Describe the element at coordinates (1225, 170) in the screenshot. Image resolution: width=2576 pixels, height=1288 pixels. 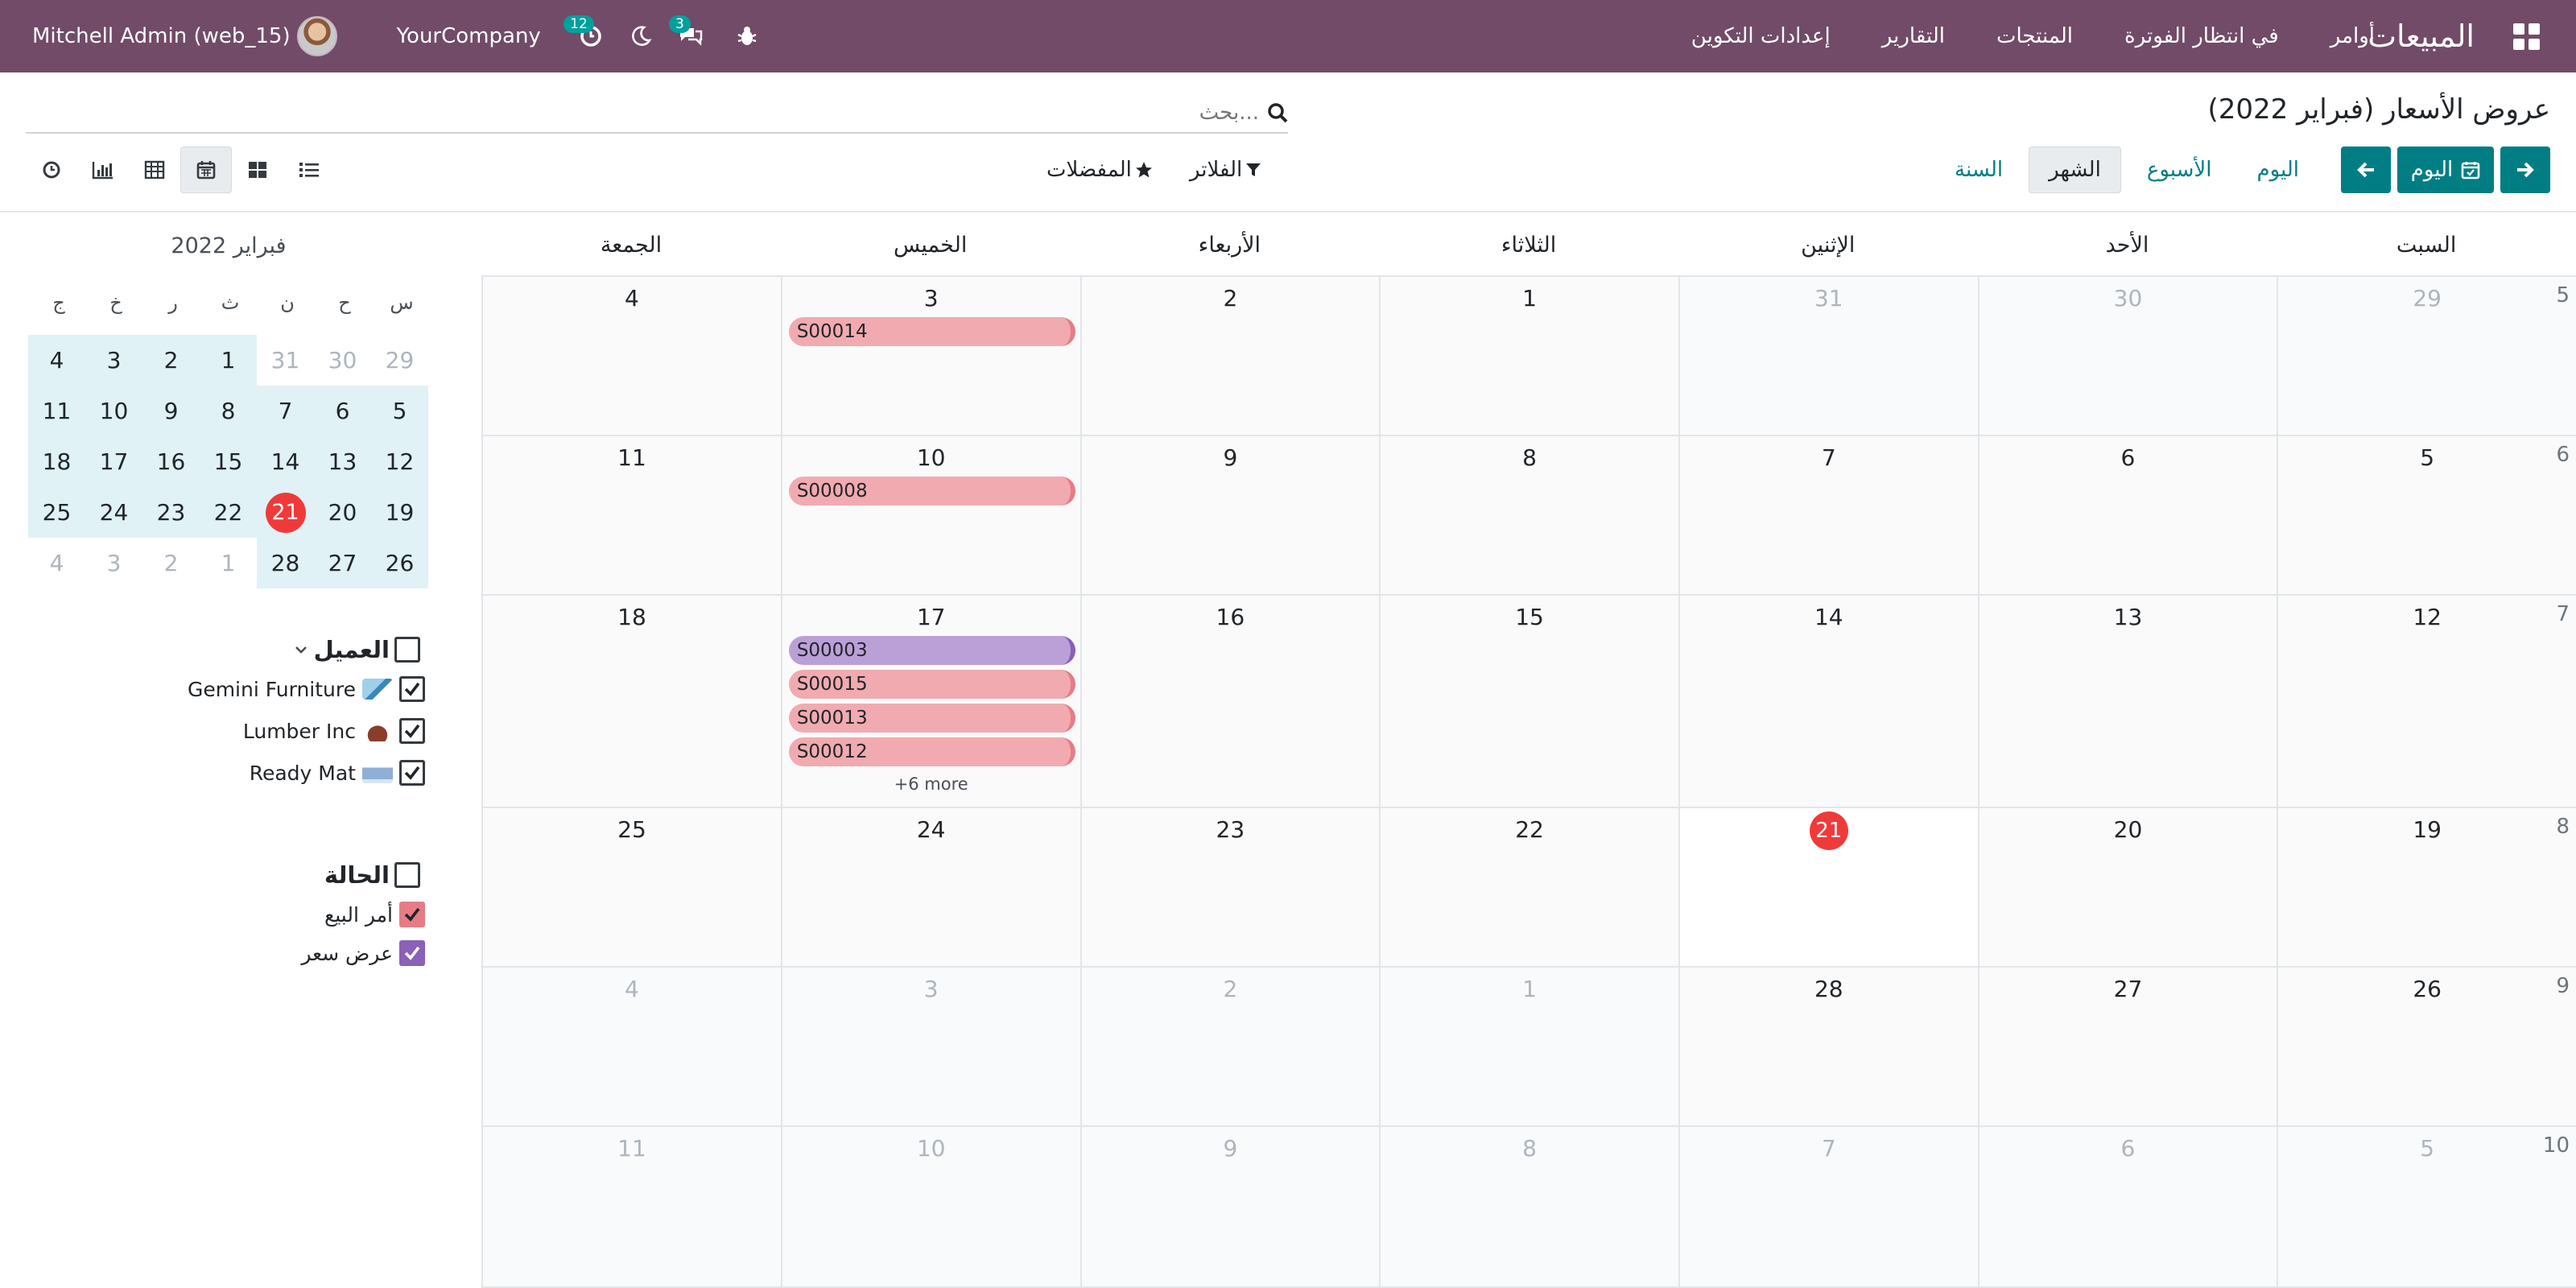
I see `filters-button: الفلاتر` at that location.